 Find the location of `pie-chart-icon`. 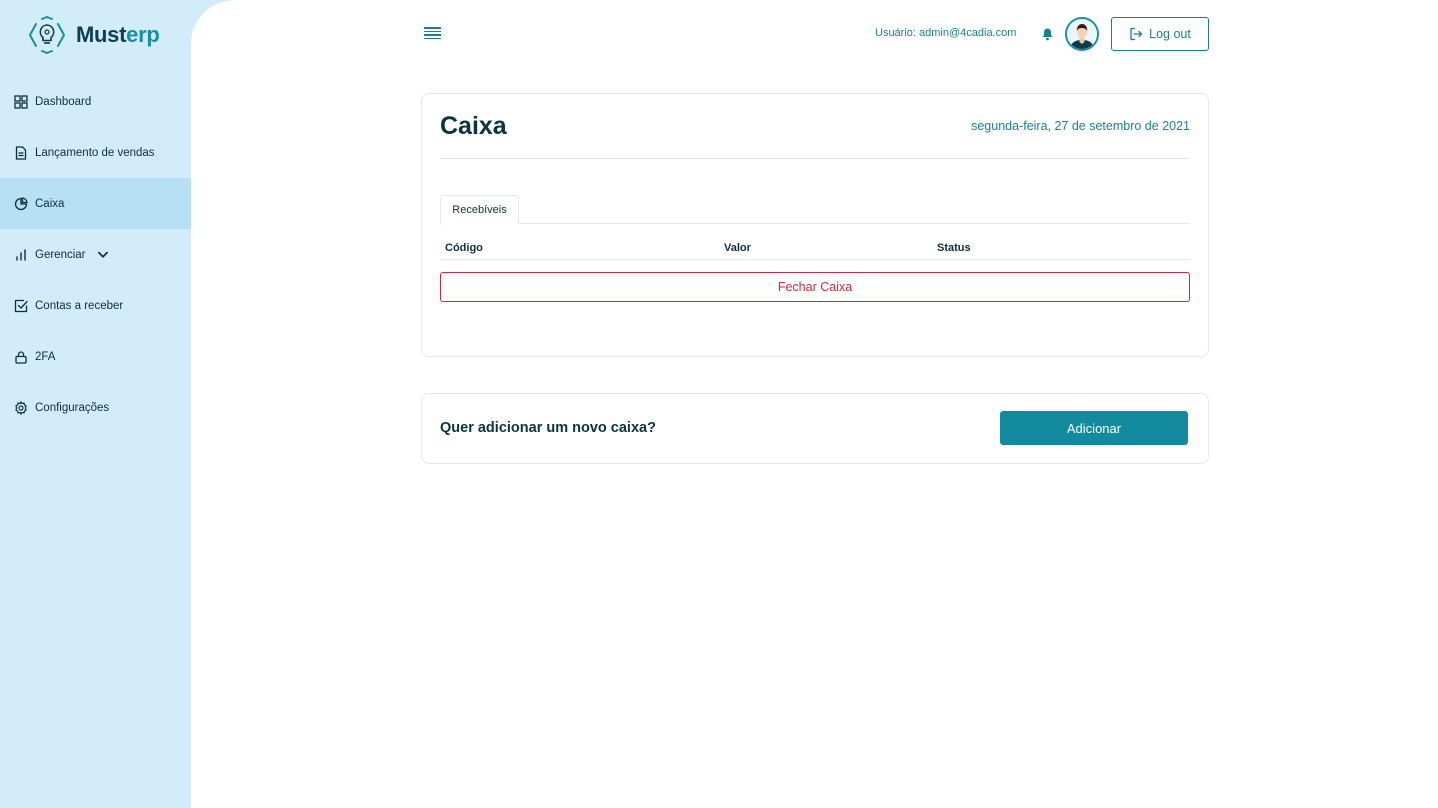

pie-chart-icon is located at coordinates (21, 203).